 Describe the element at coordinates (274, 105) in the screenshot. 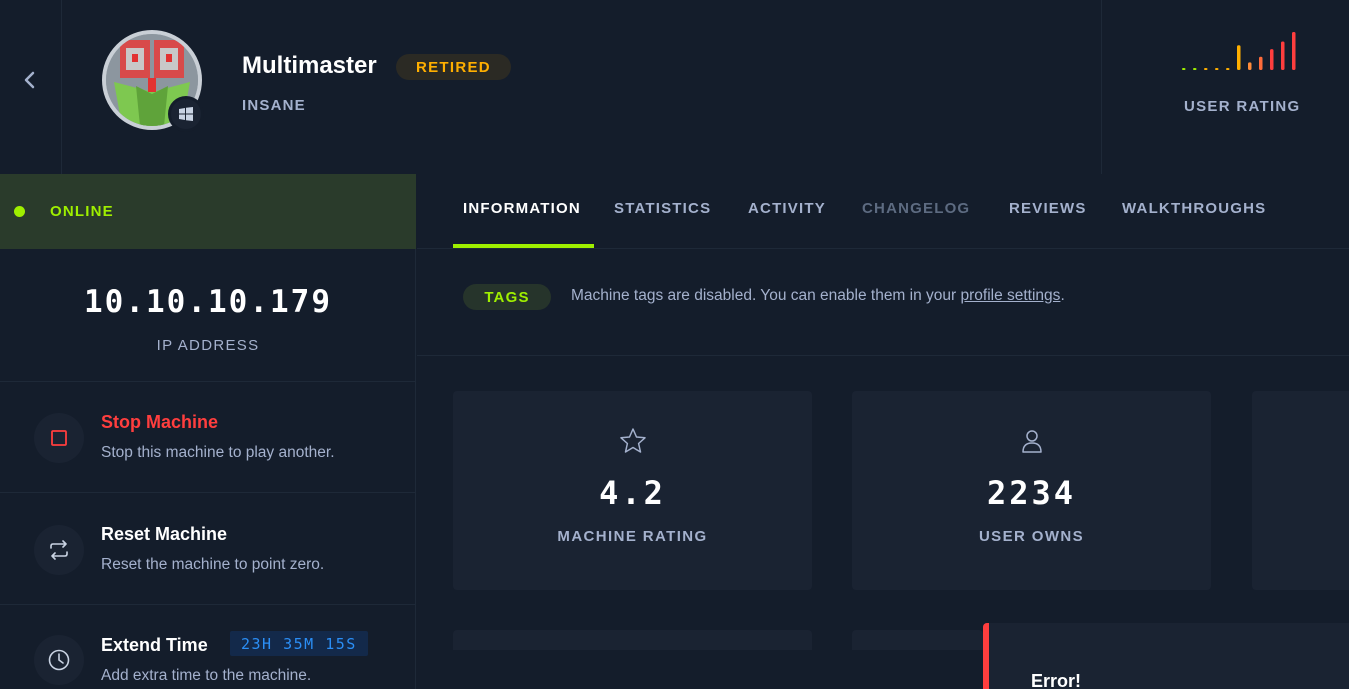

I see `difficulty-label: INSANE` at that location.